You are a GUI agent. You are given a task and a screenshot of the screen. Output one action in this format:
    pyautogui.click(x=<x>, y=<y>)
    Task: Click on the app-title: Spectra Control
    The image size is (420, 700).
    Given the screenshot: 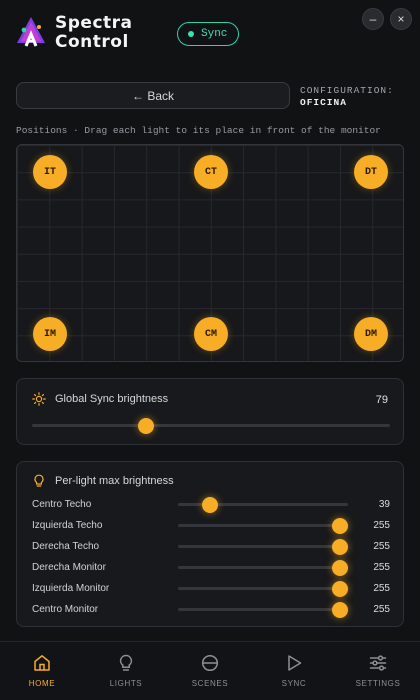 What is the action you would take?
    pyautogui.click(x=94, y=33)
    